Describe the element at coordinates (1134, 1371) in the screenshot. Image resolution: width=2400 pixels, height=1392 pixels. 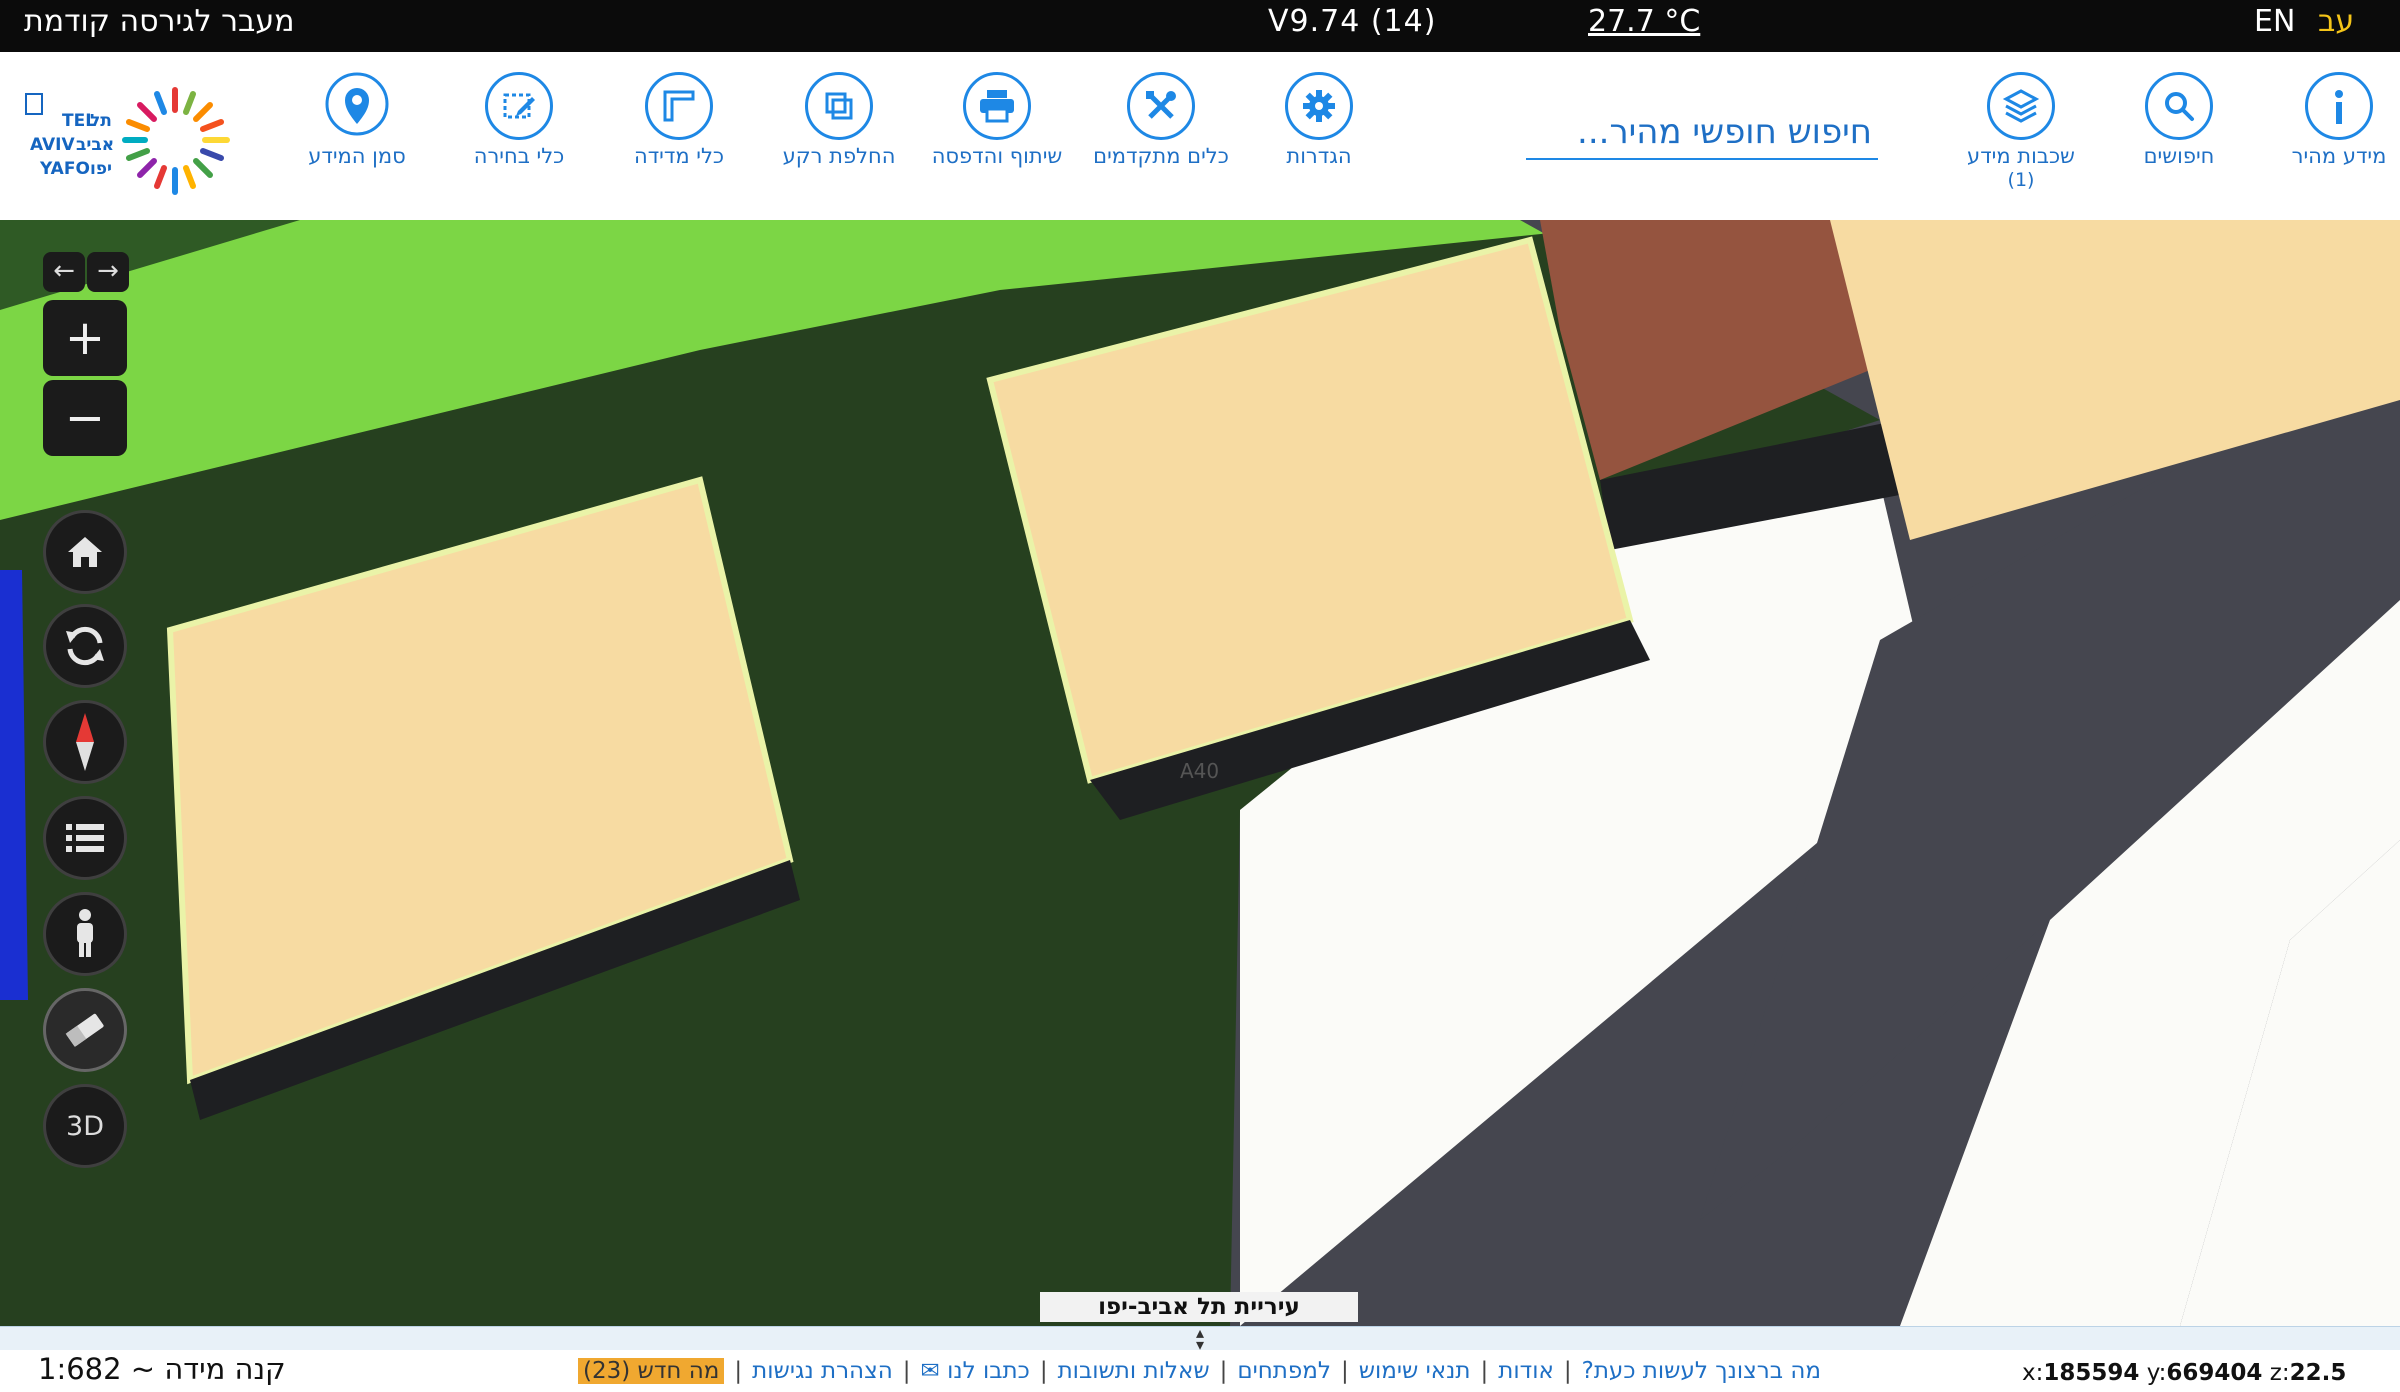
I see `footer-link-faq: שאלות ותשובות` at that location.